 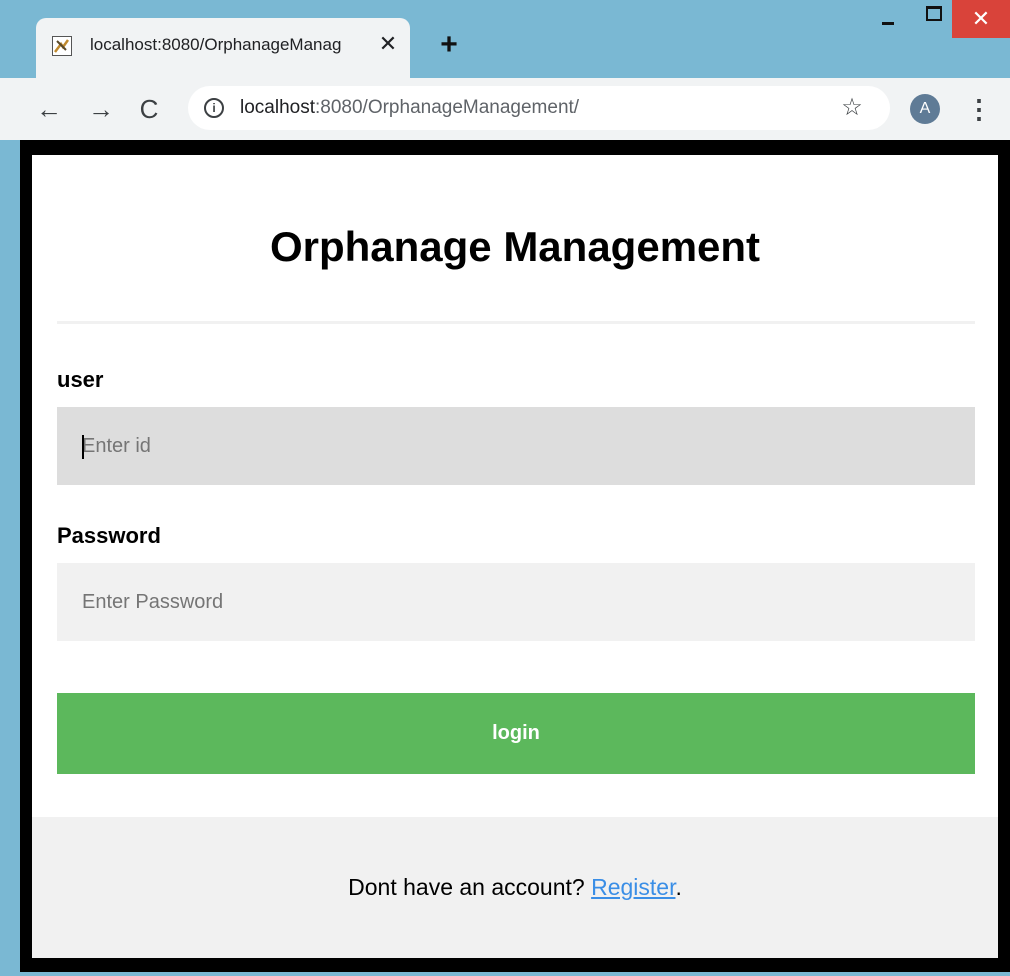 I want to click on address-bar: i localhost:8080/OrphanageManagement/ ☆, so click(x=539, y=108).